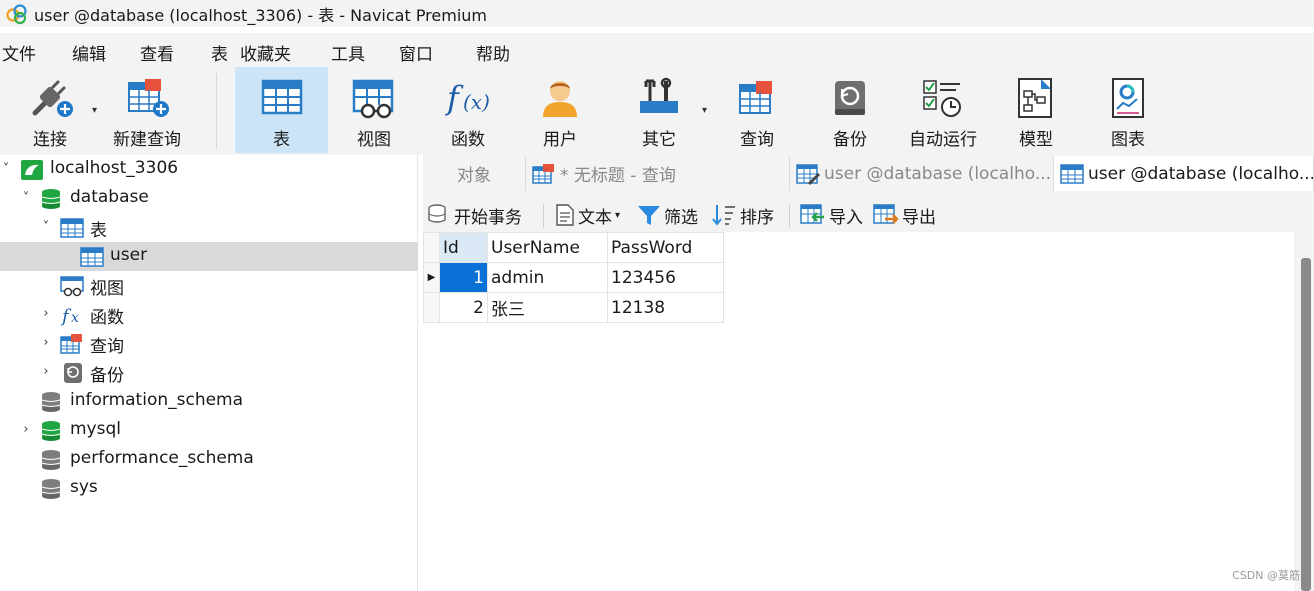  Describe the element at coordinates (431, 277) in the screenshot. I see `row-pointer-icon: ▶` at that location.